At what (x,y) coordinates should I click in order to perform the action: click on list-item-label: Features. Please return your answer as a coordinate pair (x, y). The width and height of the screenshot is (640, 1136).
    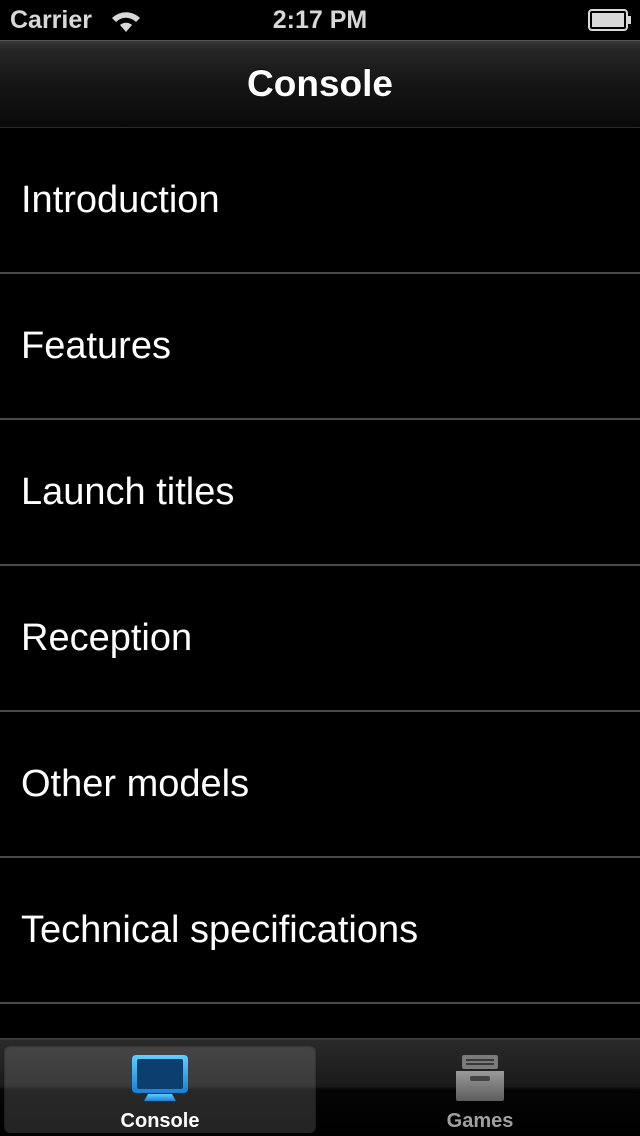
    Looking at the image, I should click on (96, 346).